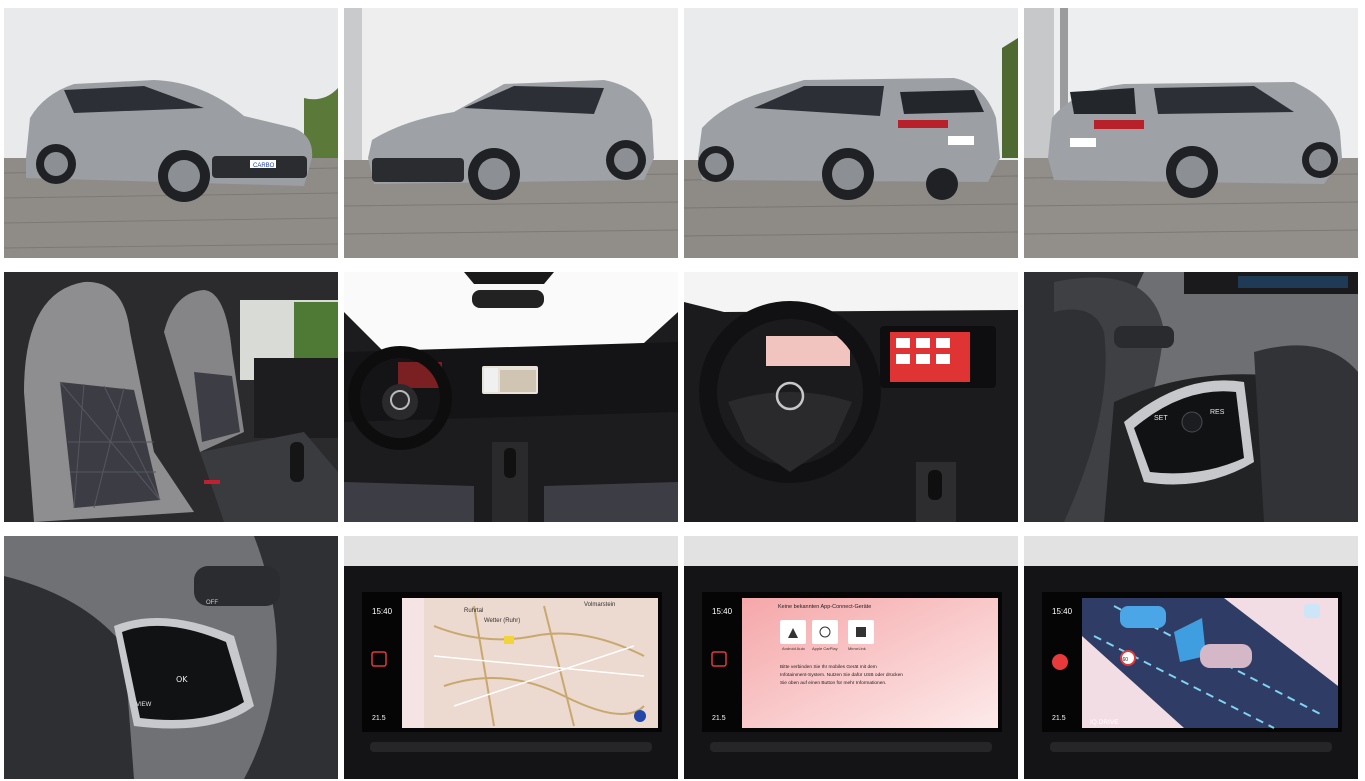  What do you see at coordinates (212, 603) in the screenshot?
I see `off-lever-label: OFF` at bounding box center [212, 603].